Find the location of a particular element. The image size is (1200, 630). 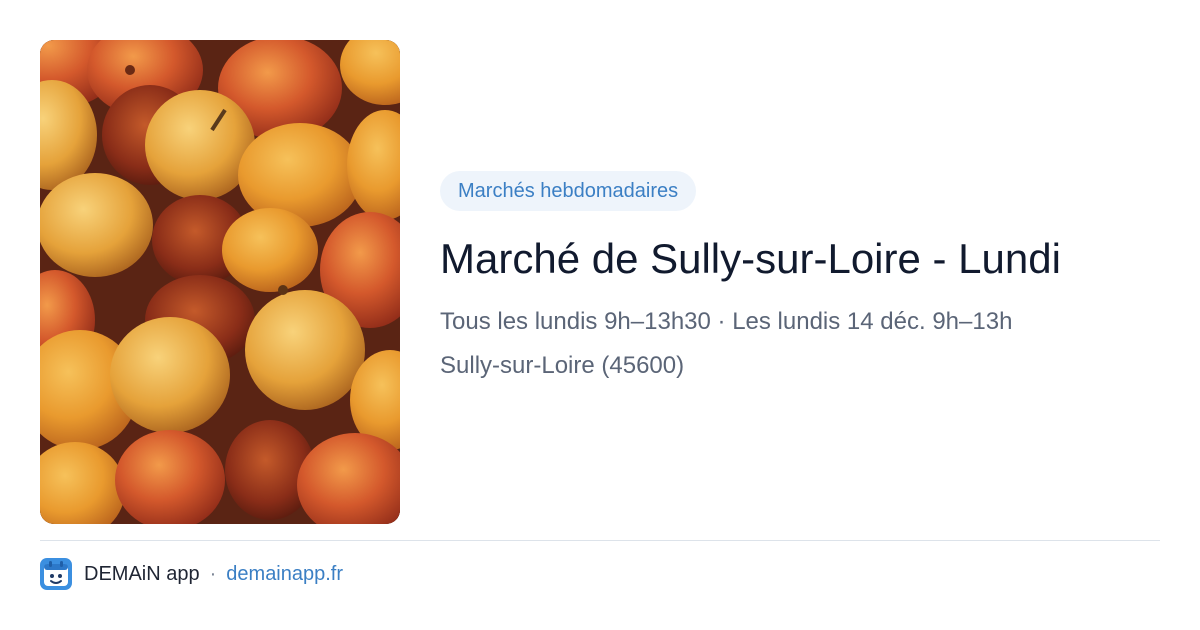

divider is located at coordinates (600, 540).